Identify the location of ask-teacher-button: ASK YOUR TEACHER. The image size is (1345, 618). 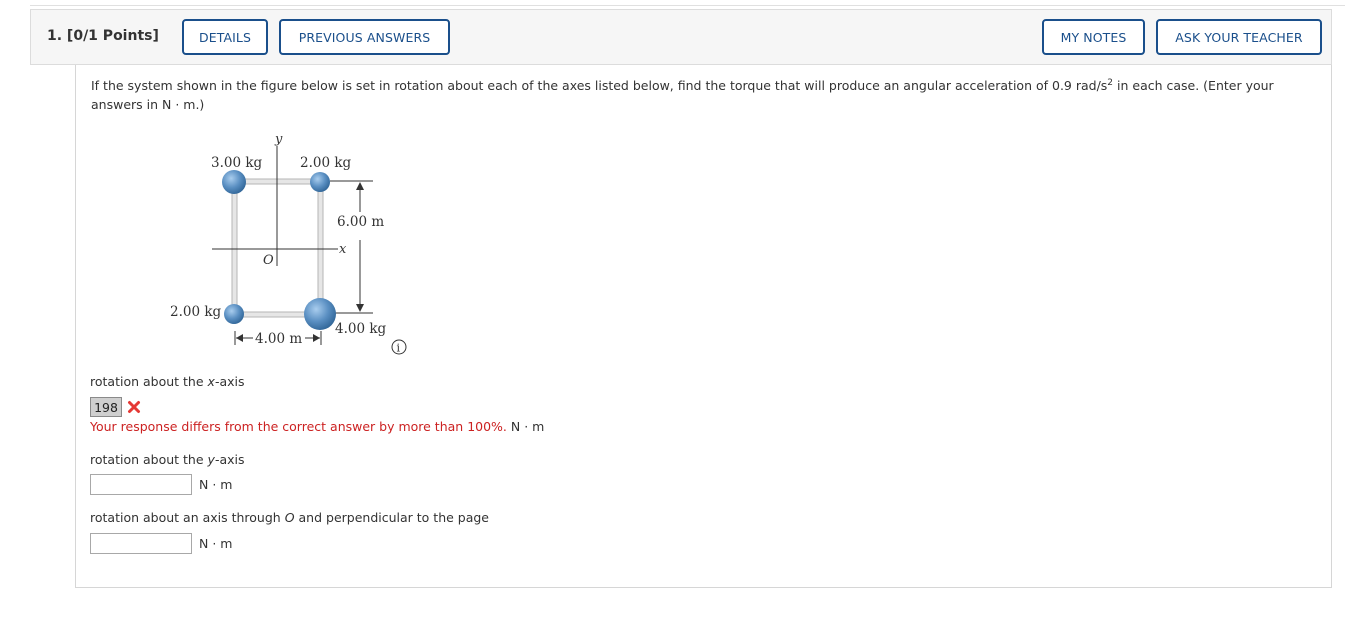
(1239, 37).